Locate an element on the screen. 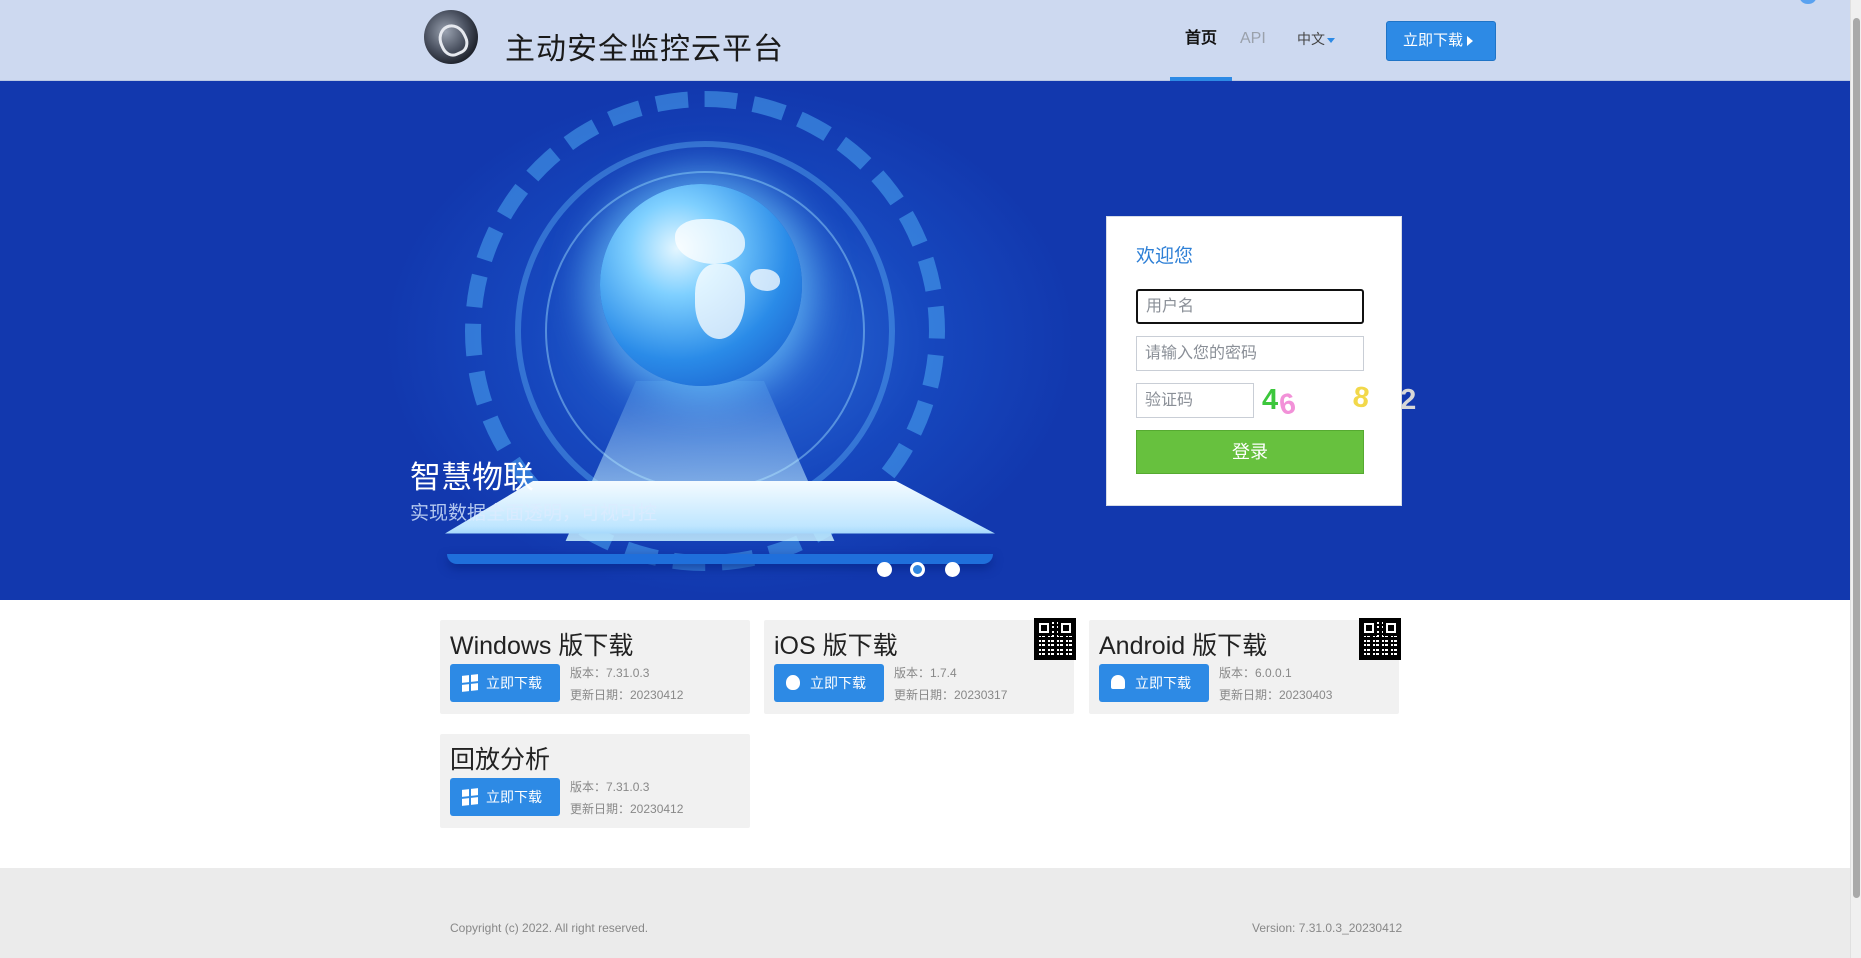  scrollbar-thumb is located at coordinates (1856, 458).